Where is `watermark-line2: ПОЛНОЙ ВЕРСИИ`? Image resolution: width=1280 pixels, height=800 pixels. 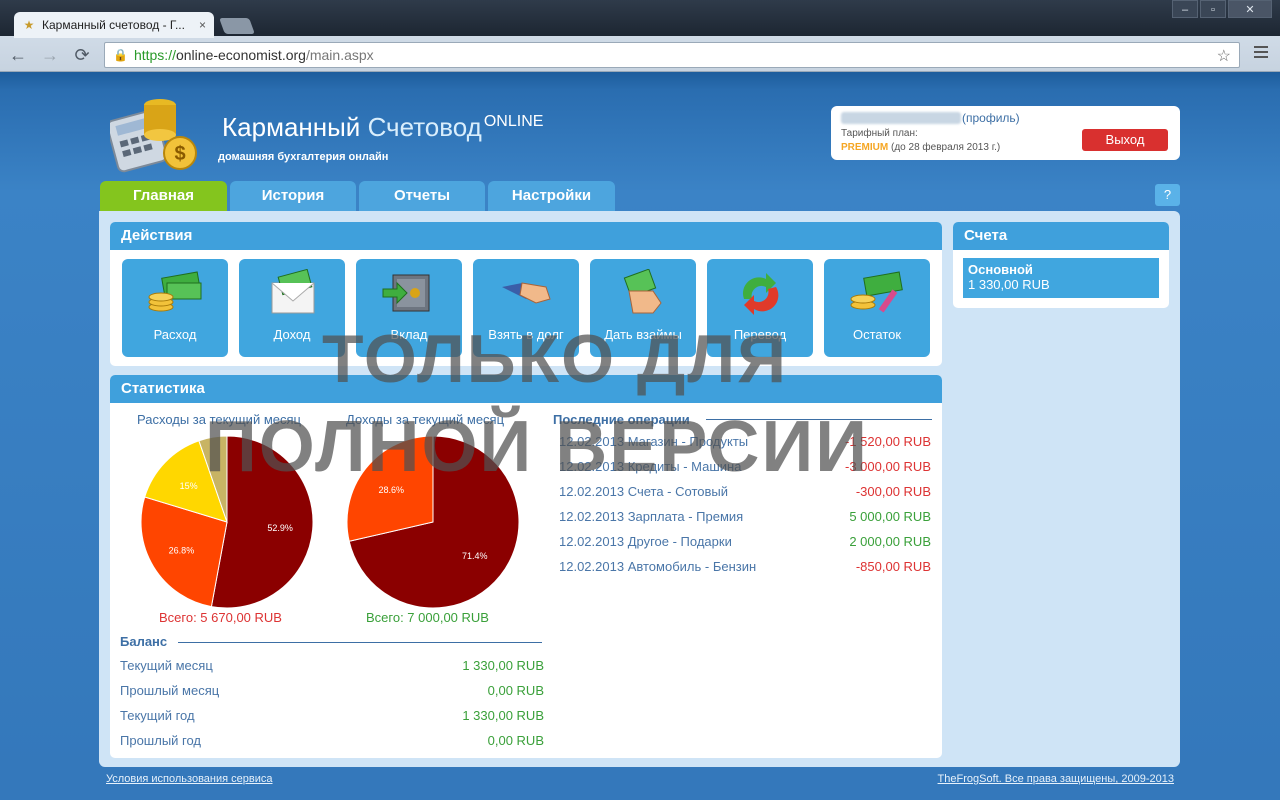 watermark-line2: ПОЛНОЙ ВЕРСИИ is located at coordinates (537, 447).